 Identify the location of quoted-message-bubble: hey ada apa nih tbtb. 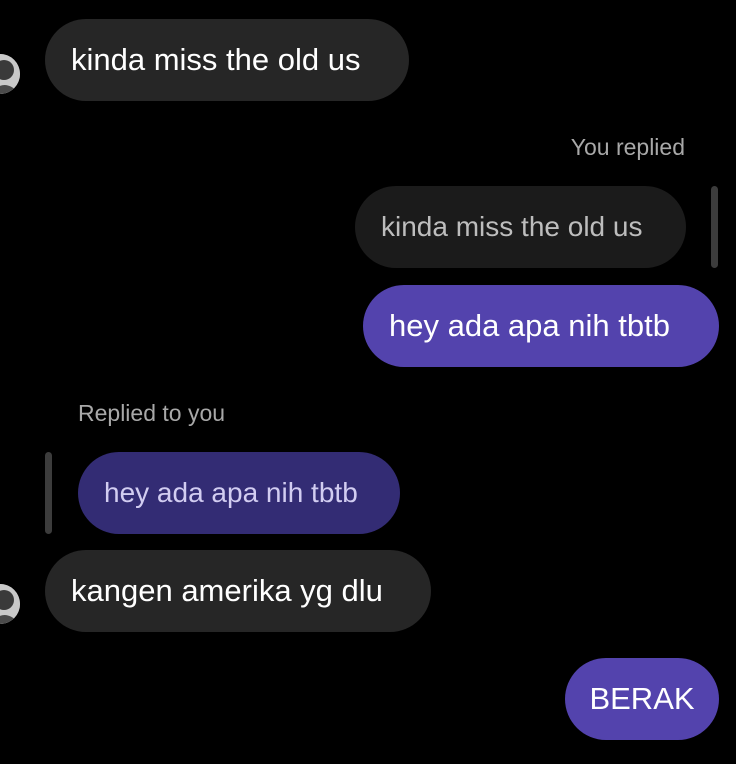
(239, 493).